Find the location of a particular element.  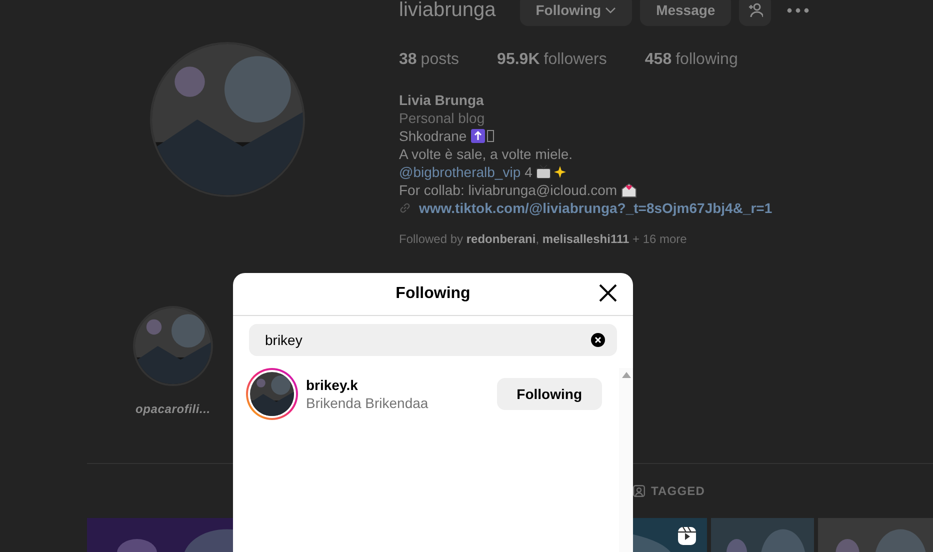

profile-username: liviabrunga is located at coordinates (447, 11).